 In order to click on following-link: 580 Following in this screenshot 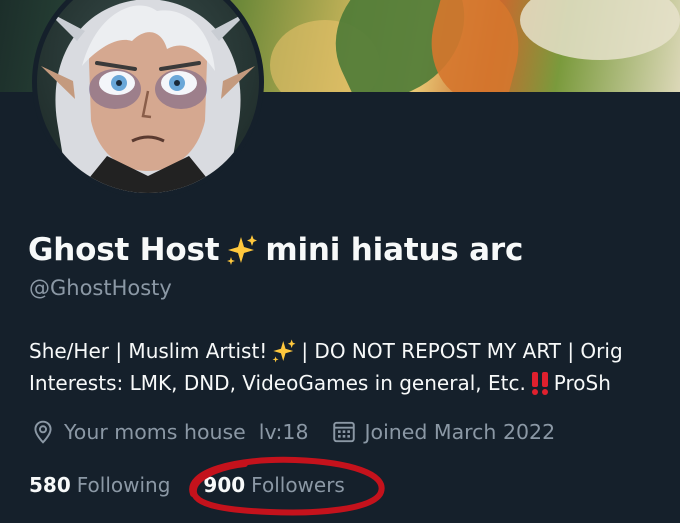, I will do `click(99, 485)`.